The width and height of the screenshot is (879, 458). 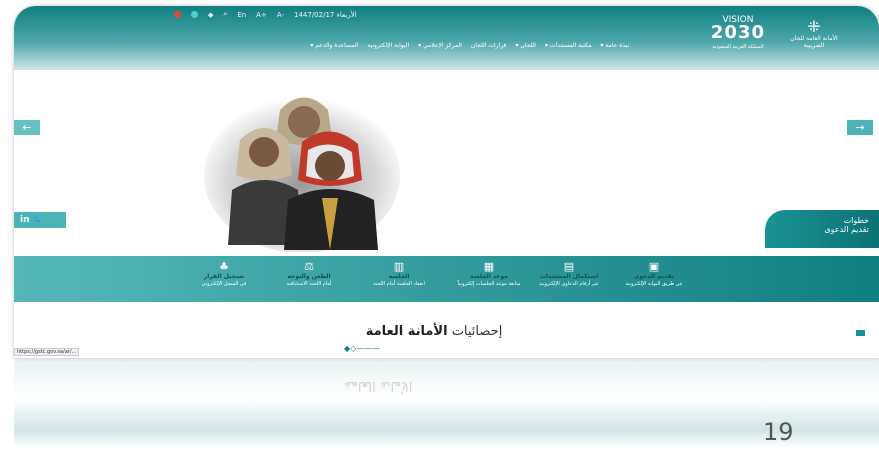 I want to click on date-display: 1447/02/17 ﺍﻷﺭﺑﻌﺎﺀ, so click(x=325, y=14).